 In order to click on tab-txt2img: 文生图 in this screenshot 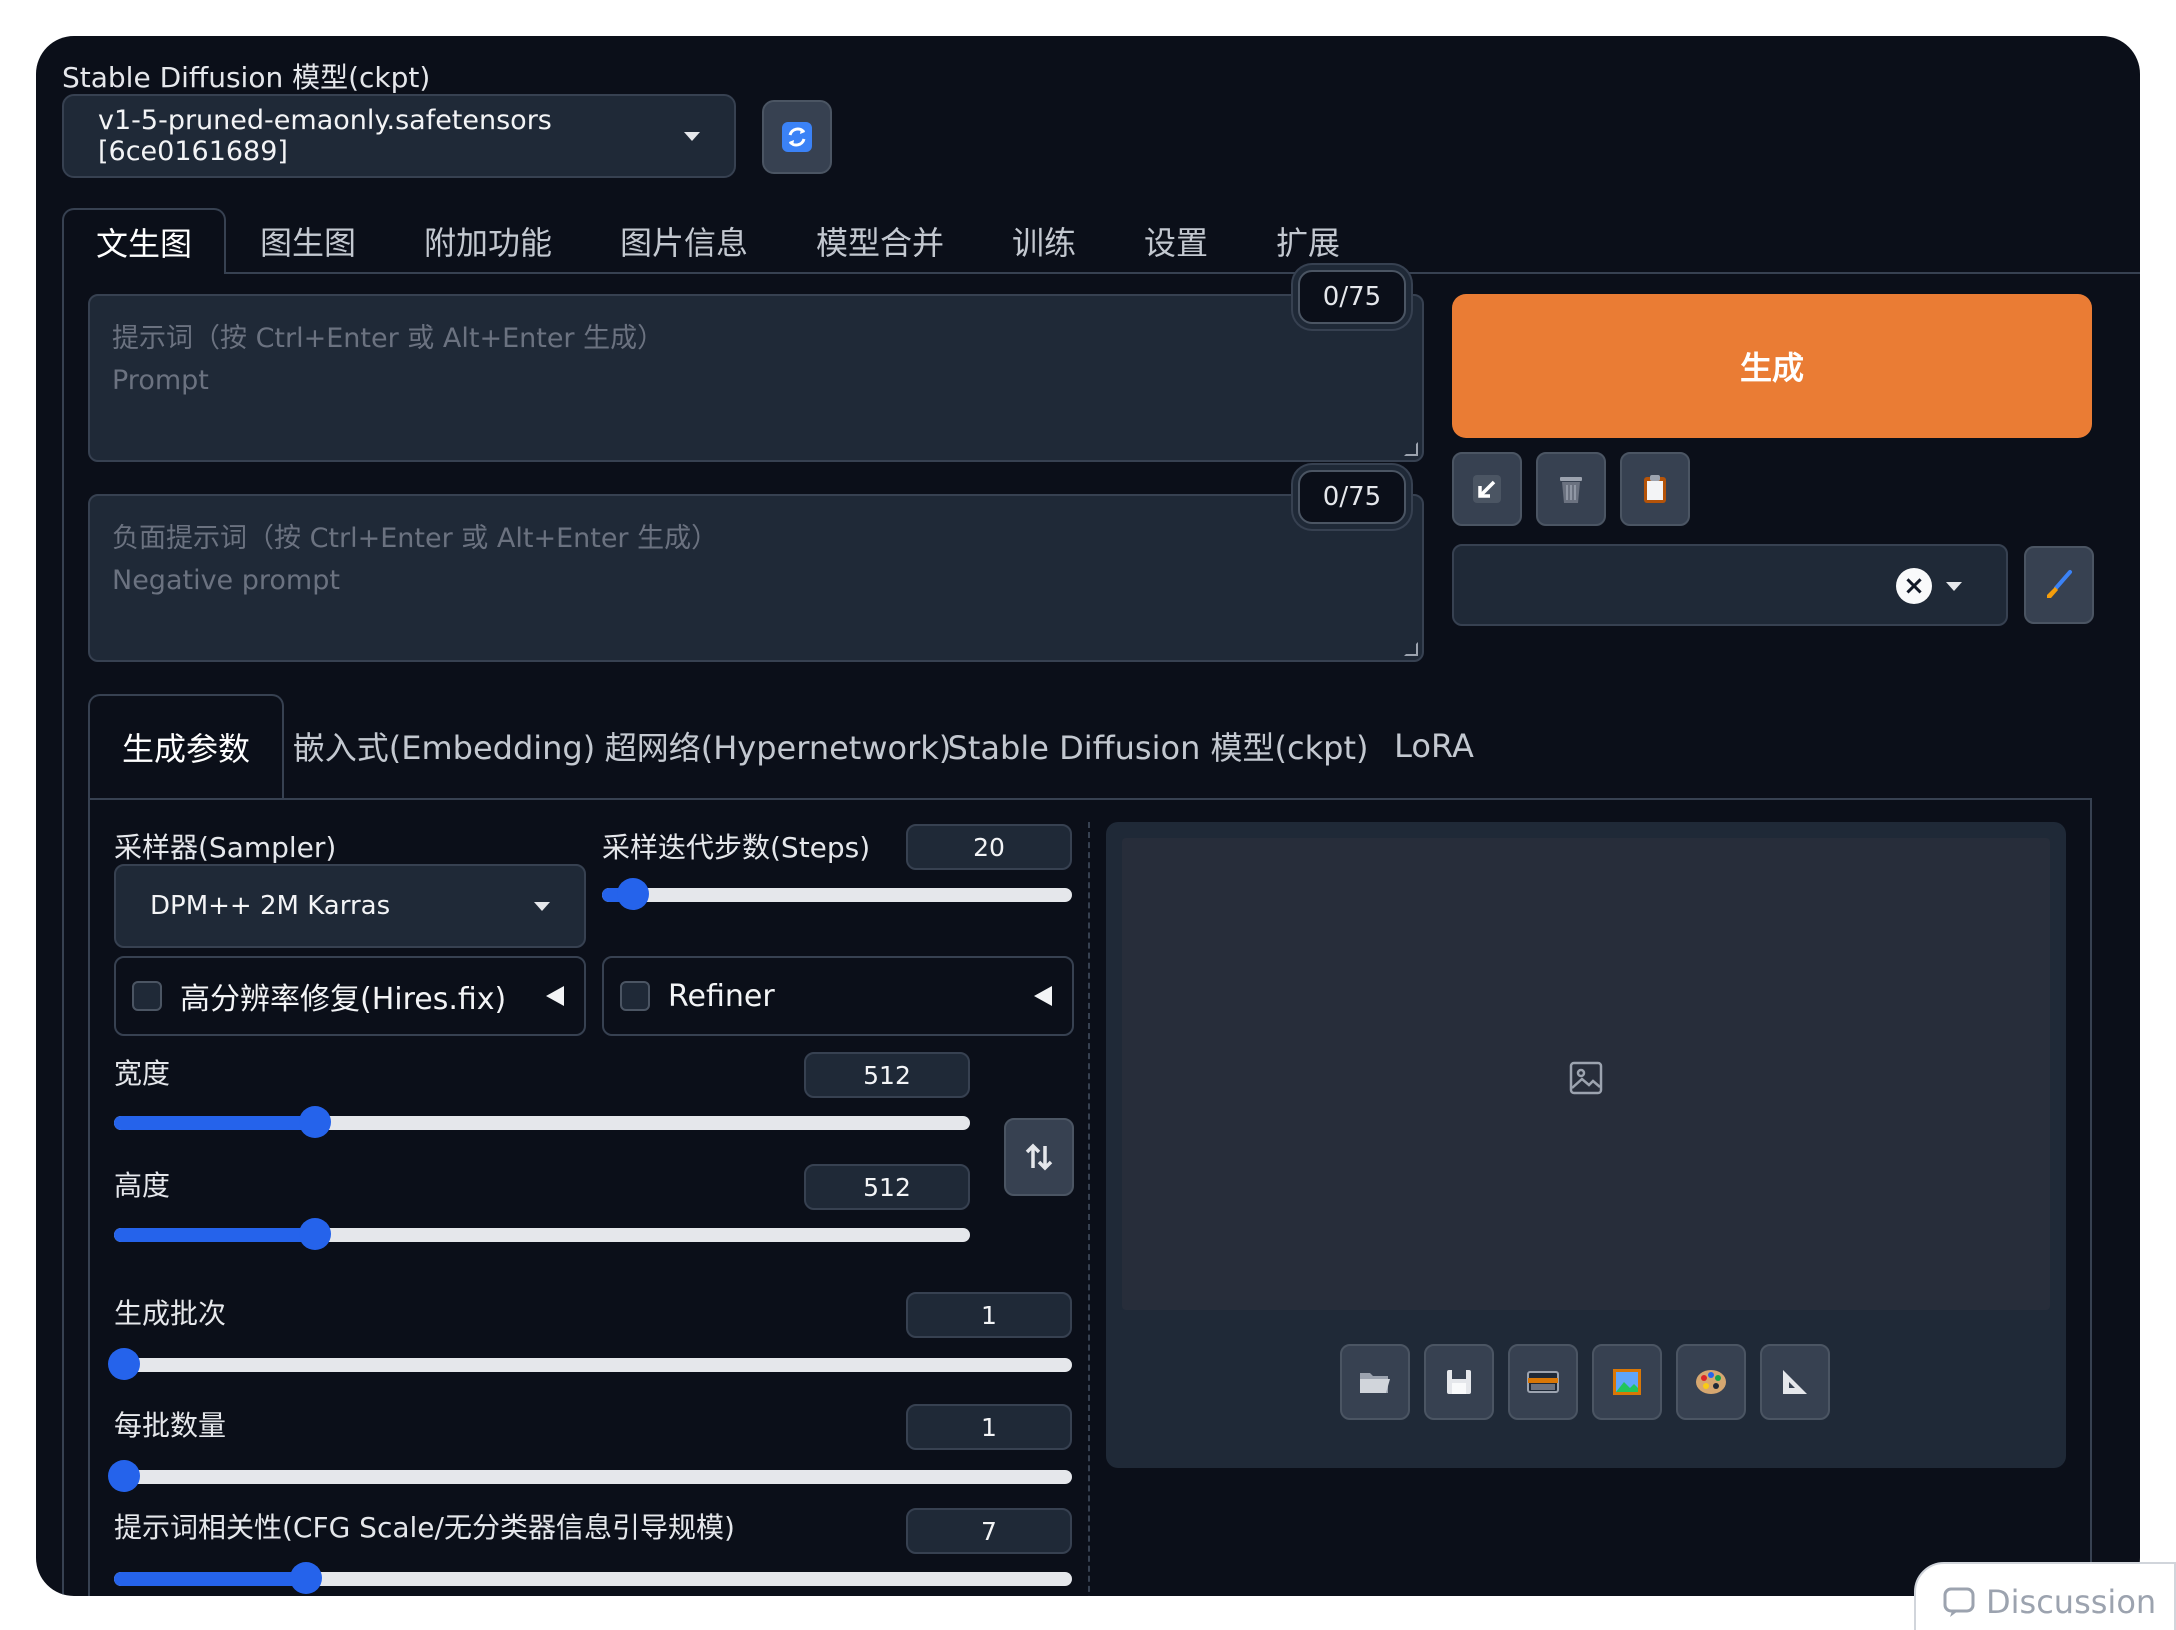, I will do `click(144, 241)`.